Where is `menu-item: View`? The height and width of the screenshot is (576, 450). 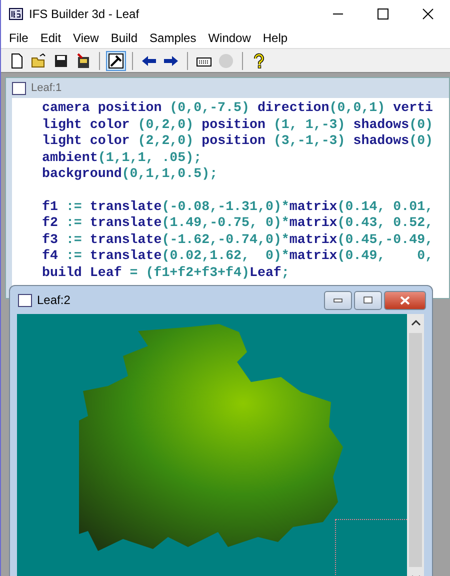 menu-item: View is located at coordinates (86, 38).